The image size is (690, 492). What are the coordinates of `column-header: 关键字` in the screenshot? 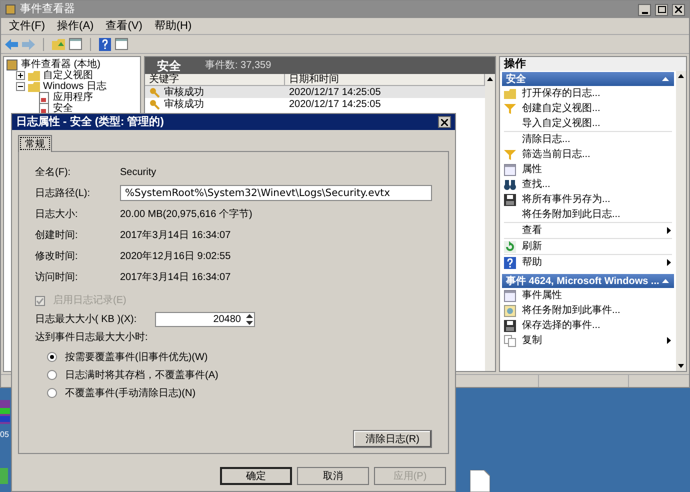 It's located at (215, 79).